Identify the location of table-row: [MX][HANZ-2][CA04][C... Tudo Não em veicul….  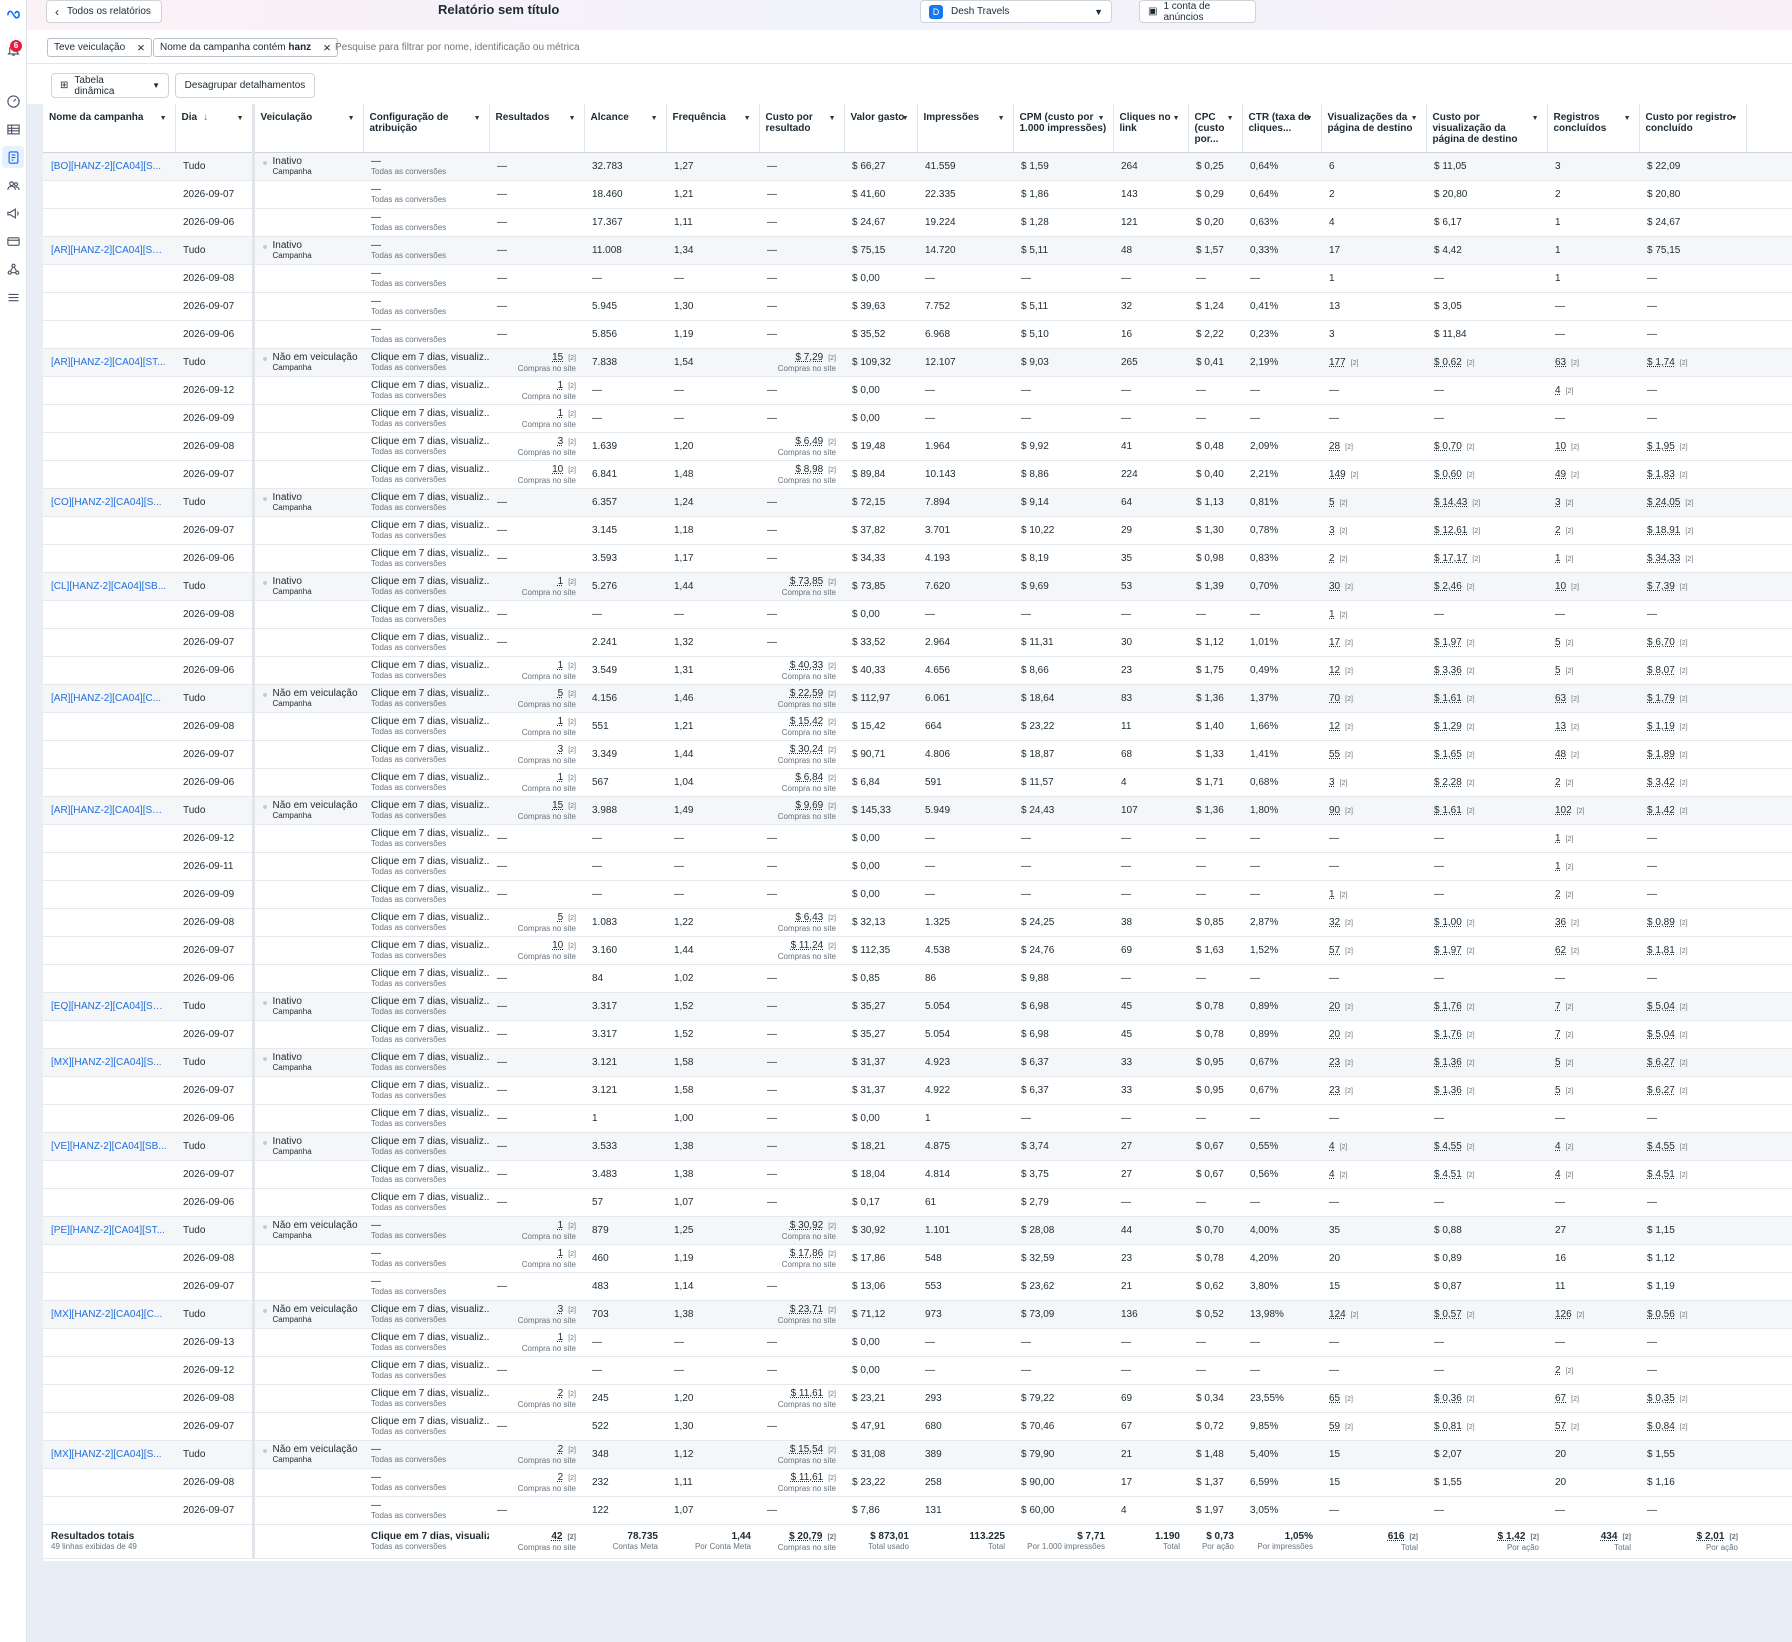
(917, 1314).